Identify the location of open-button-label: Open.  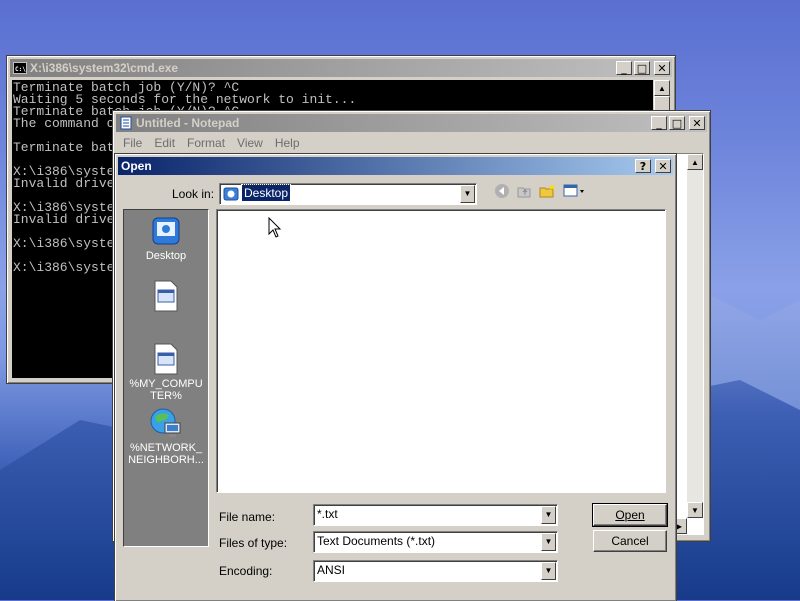
(630, 515).